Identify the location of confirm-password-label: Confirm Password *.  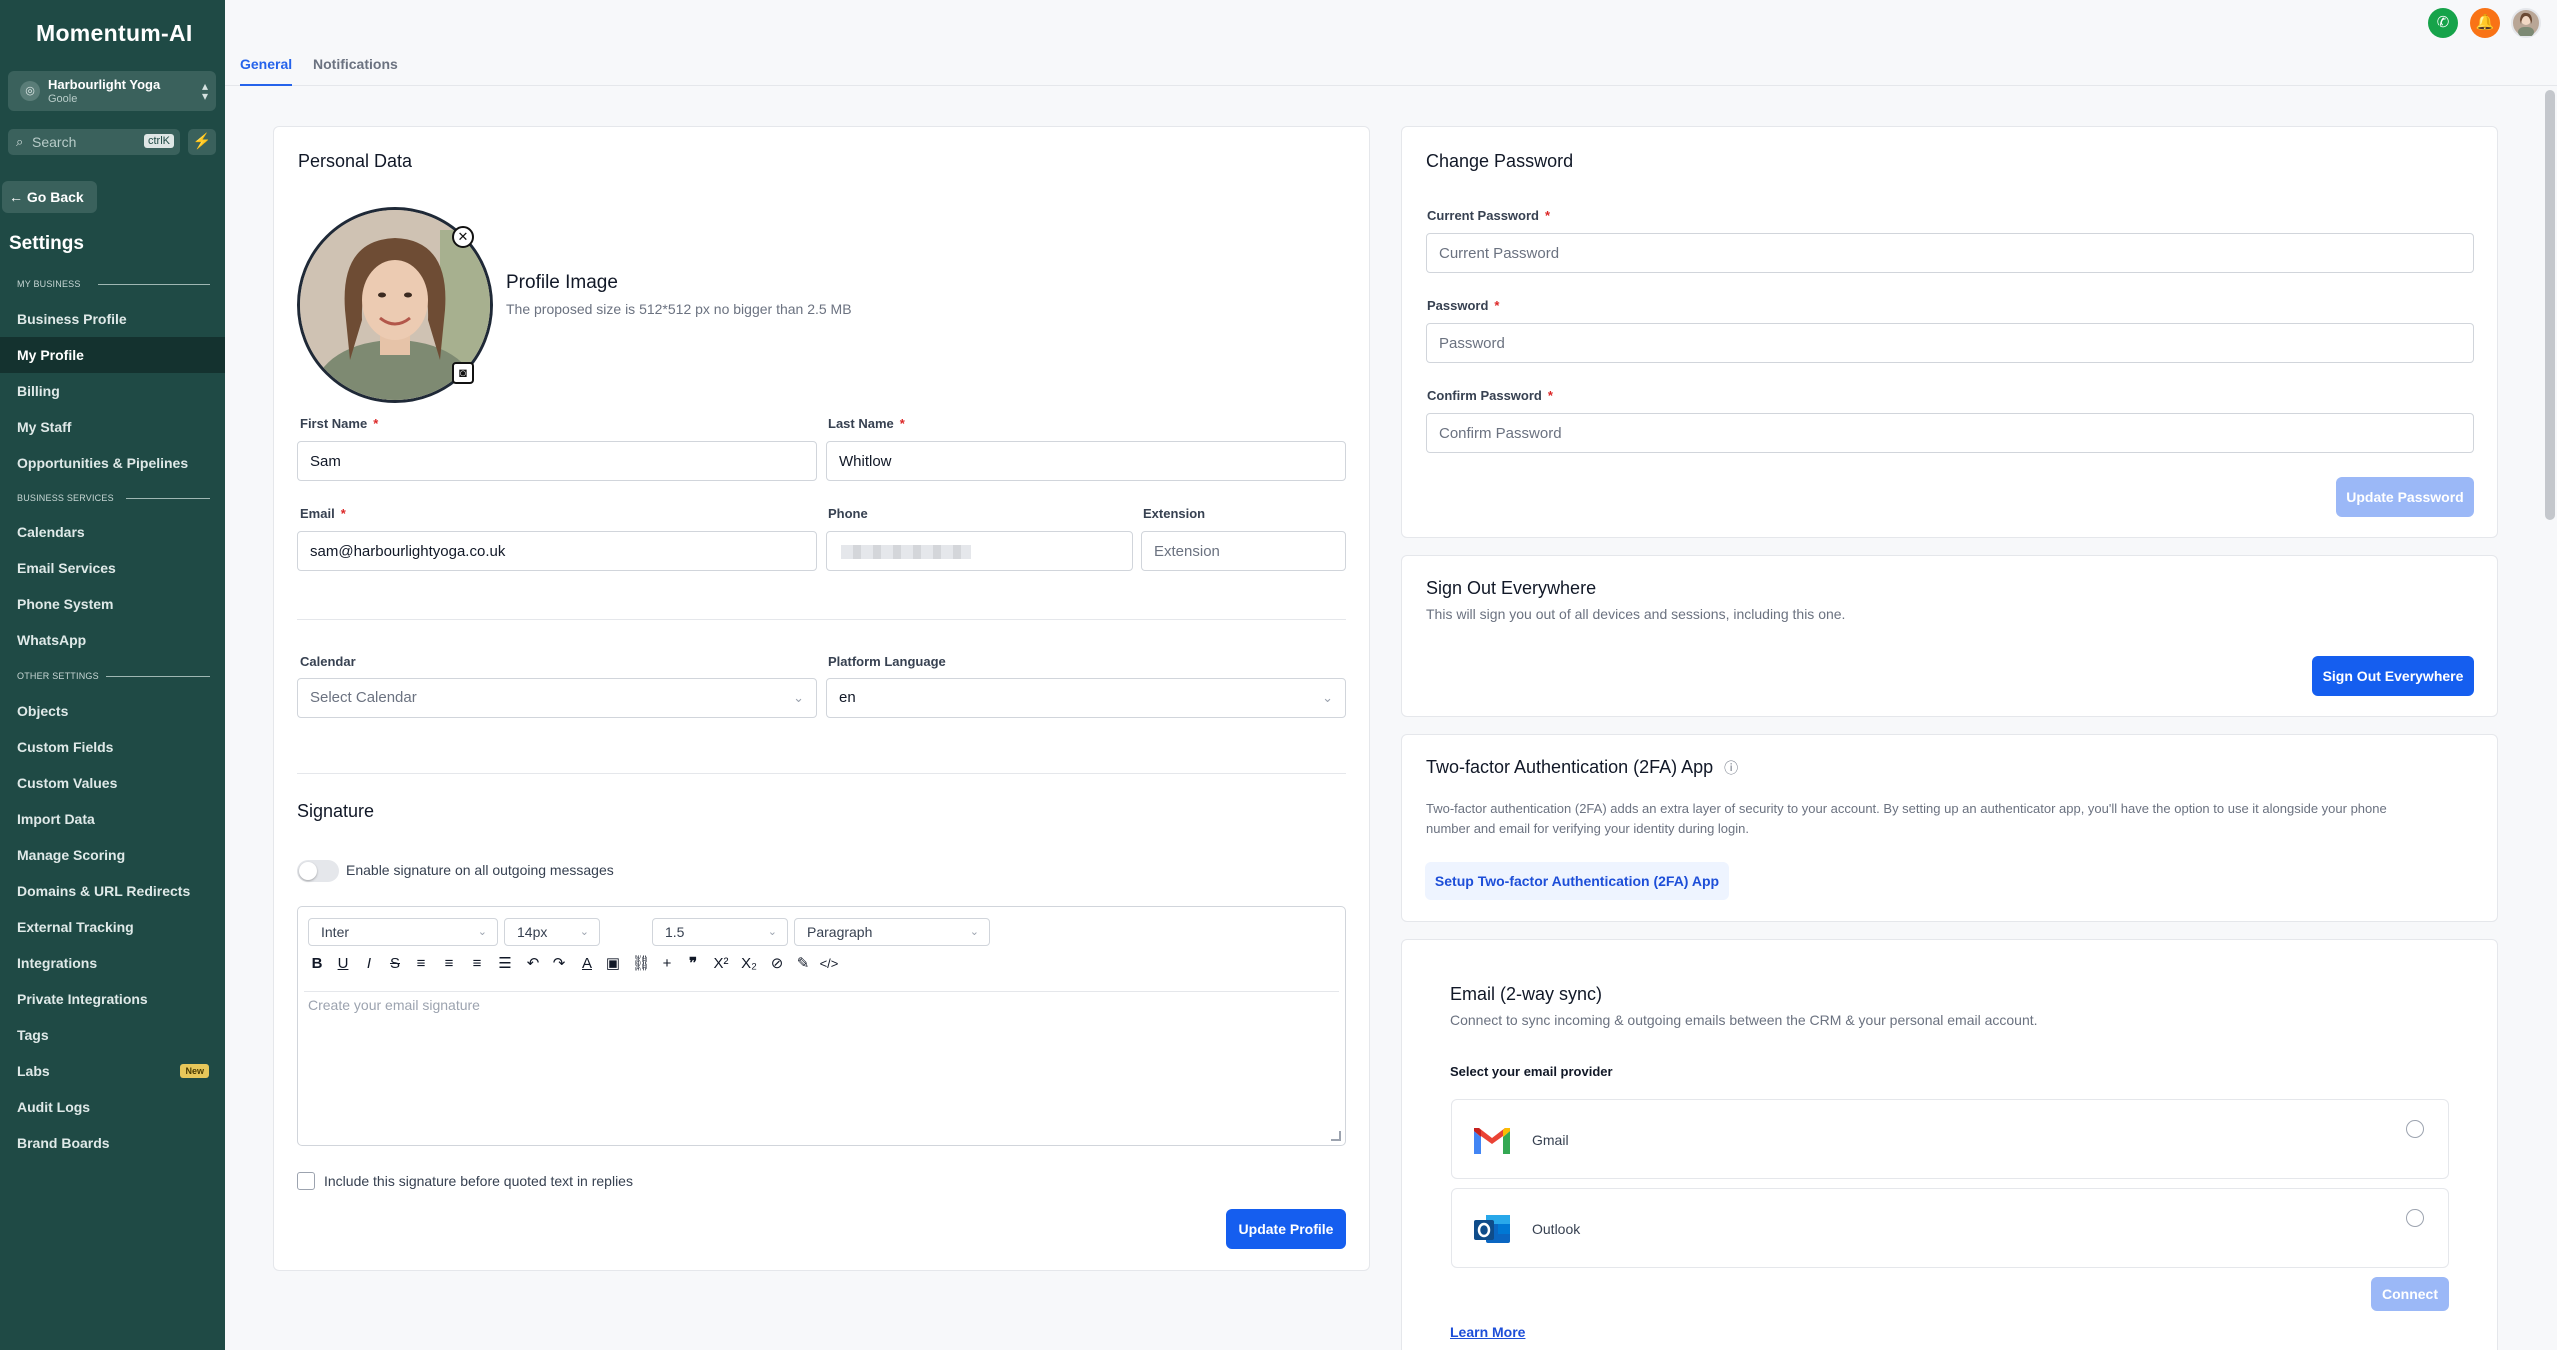
(1490, 395).